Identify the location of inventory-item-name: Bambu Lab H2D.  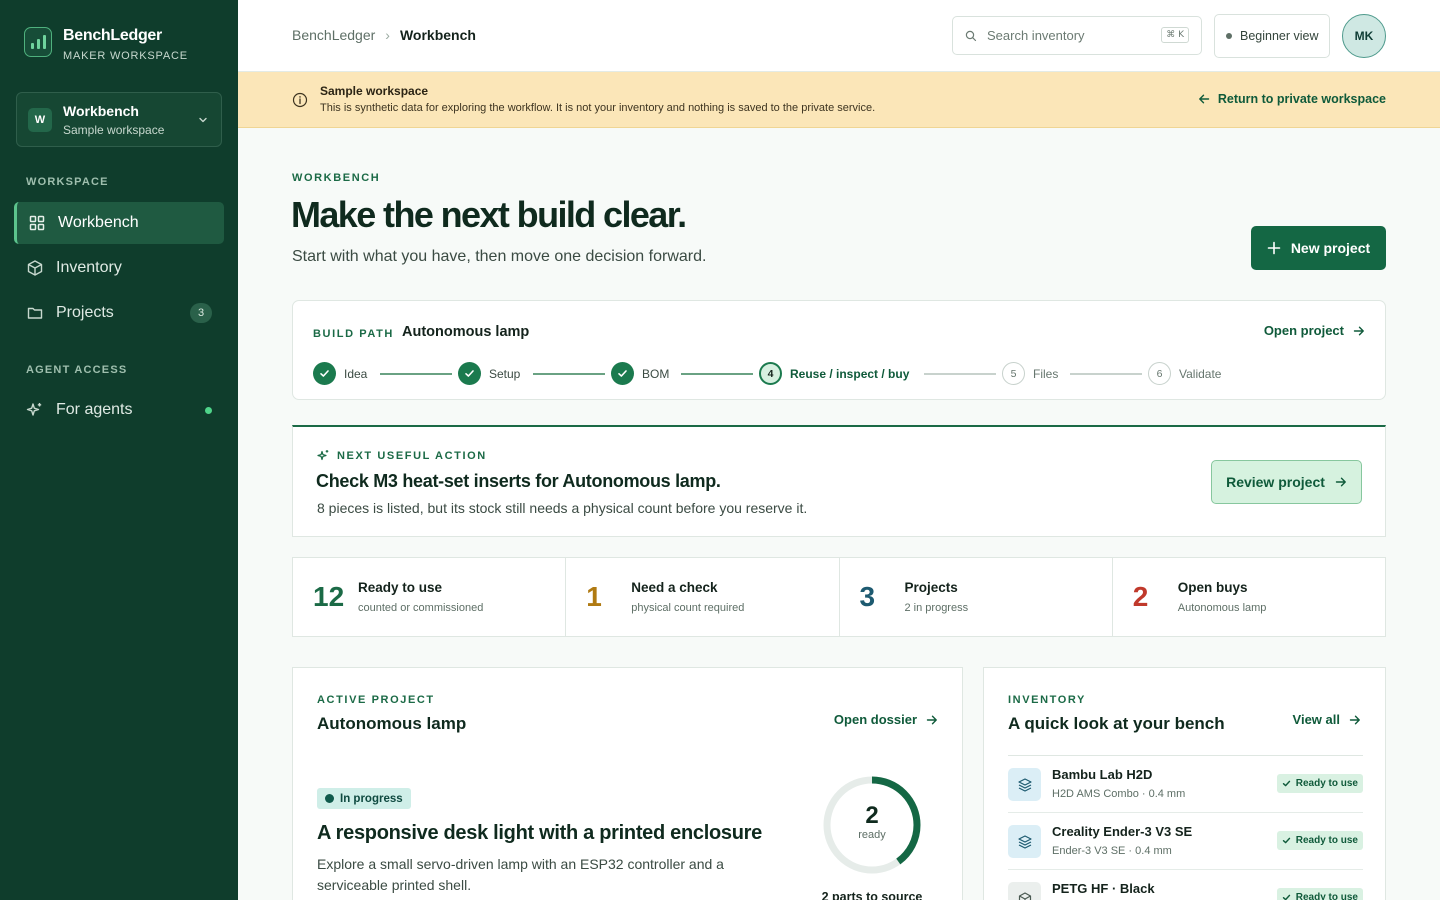
(1102, 774).